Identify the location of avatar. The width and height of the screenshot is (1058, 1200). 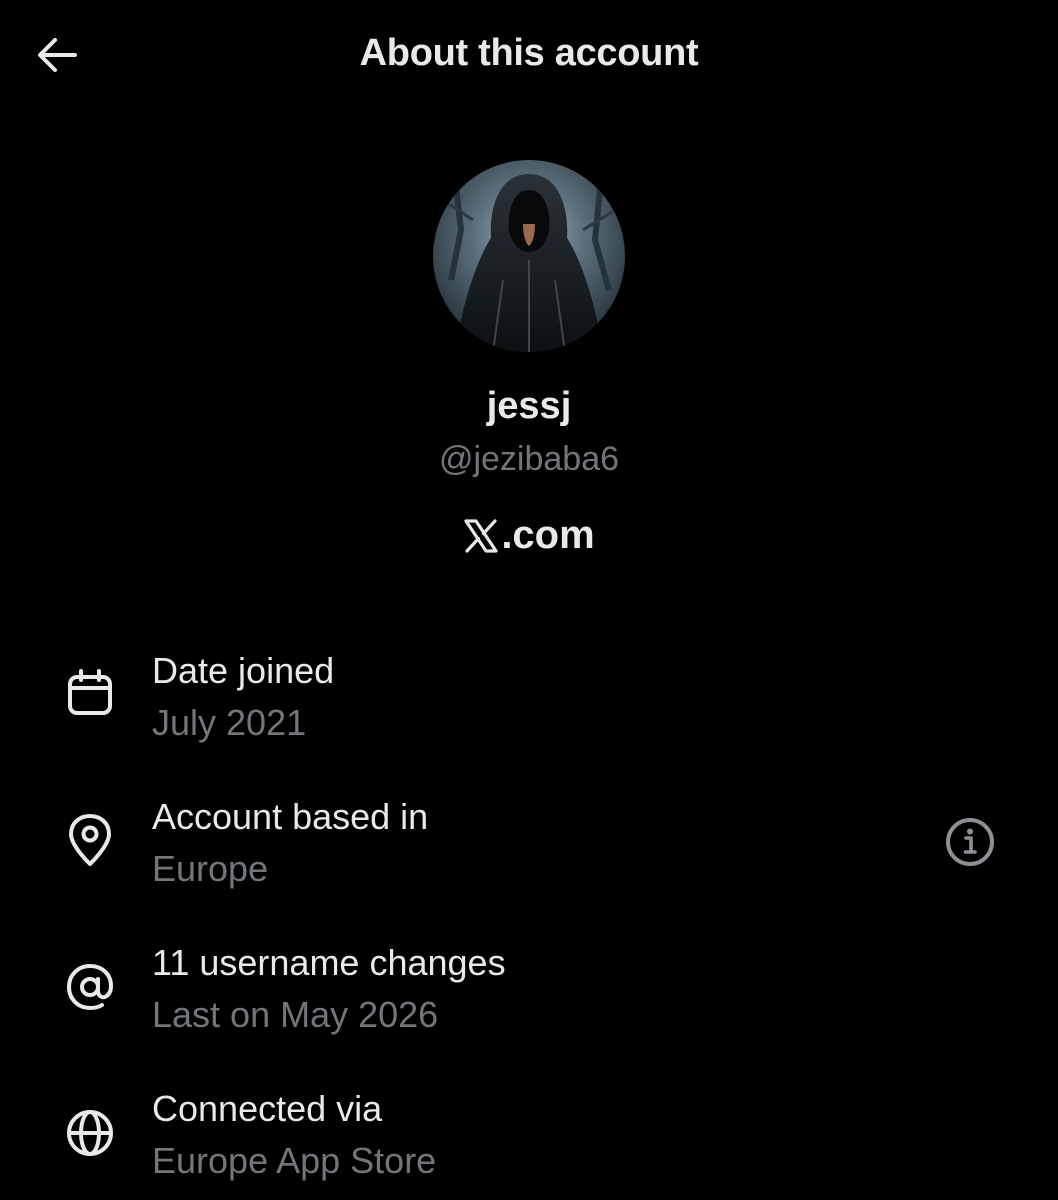
(529, 256).